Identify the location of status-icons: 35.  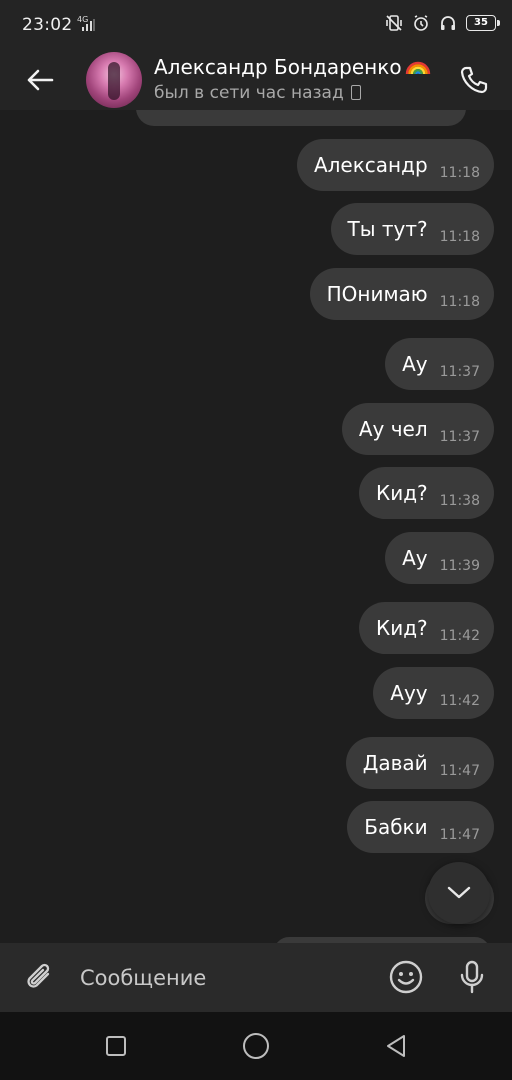
(442, 23).